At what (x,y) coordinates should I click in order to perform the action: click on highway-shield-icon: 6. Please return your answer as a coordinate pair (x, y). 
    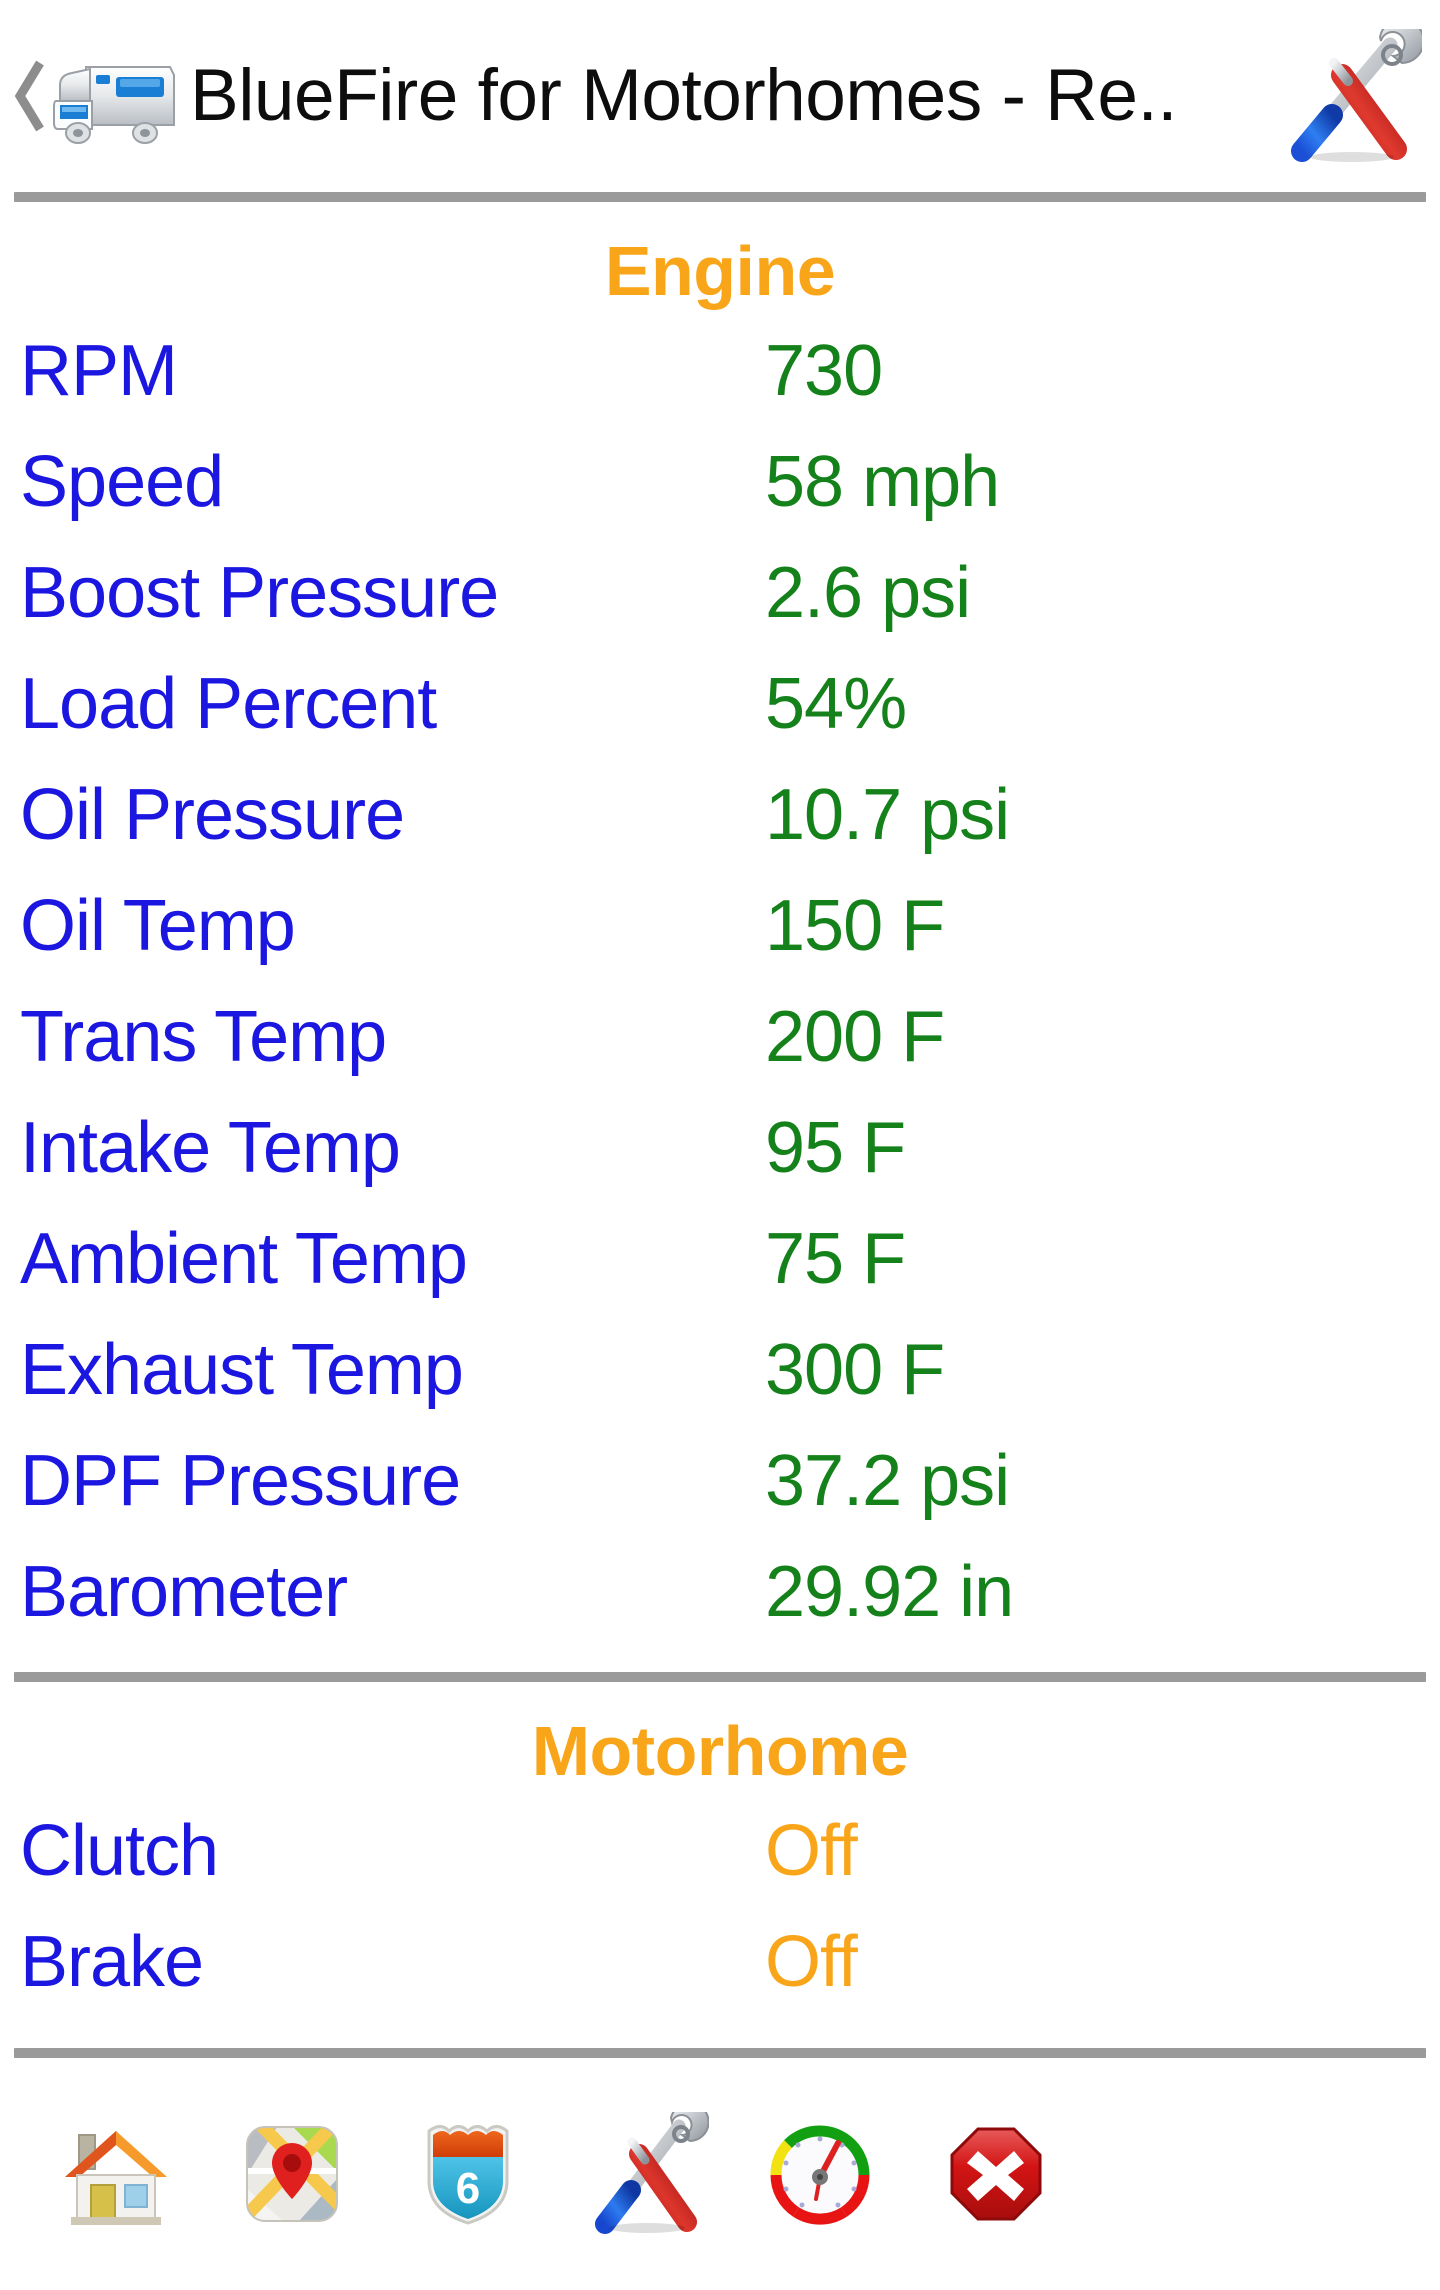
    Looking at the image, I should click on (468, 2174).